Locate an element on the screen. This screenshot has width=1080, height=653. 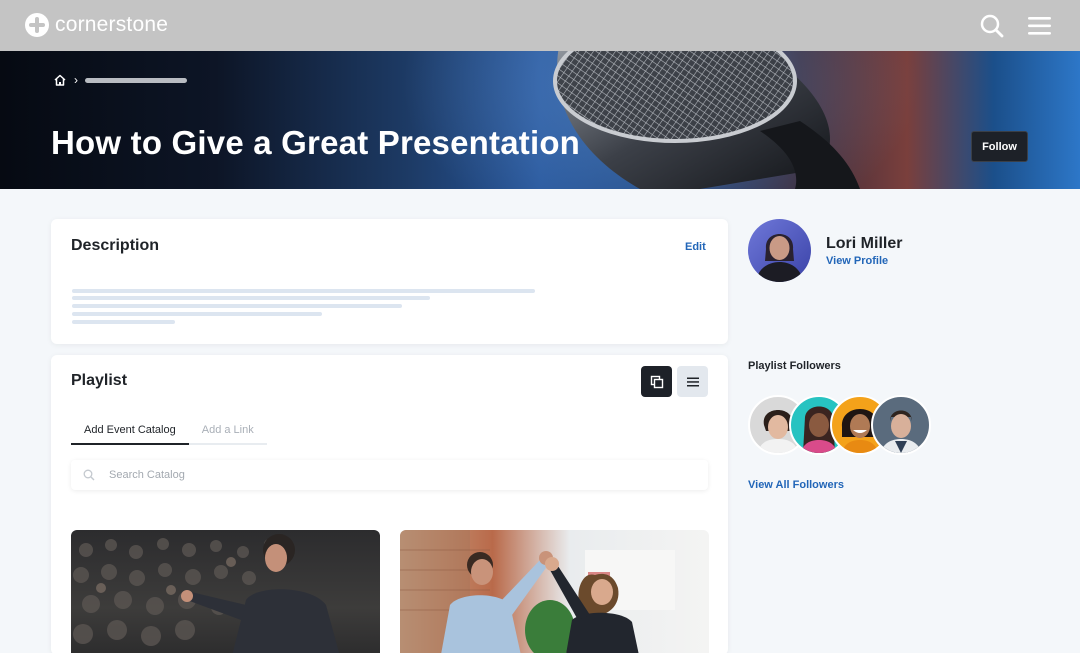
cornerstone-logo-icon is located at coordinates (37, 25).